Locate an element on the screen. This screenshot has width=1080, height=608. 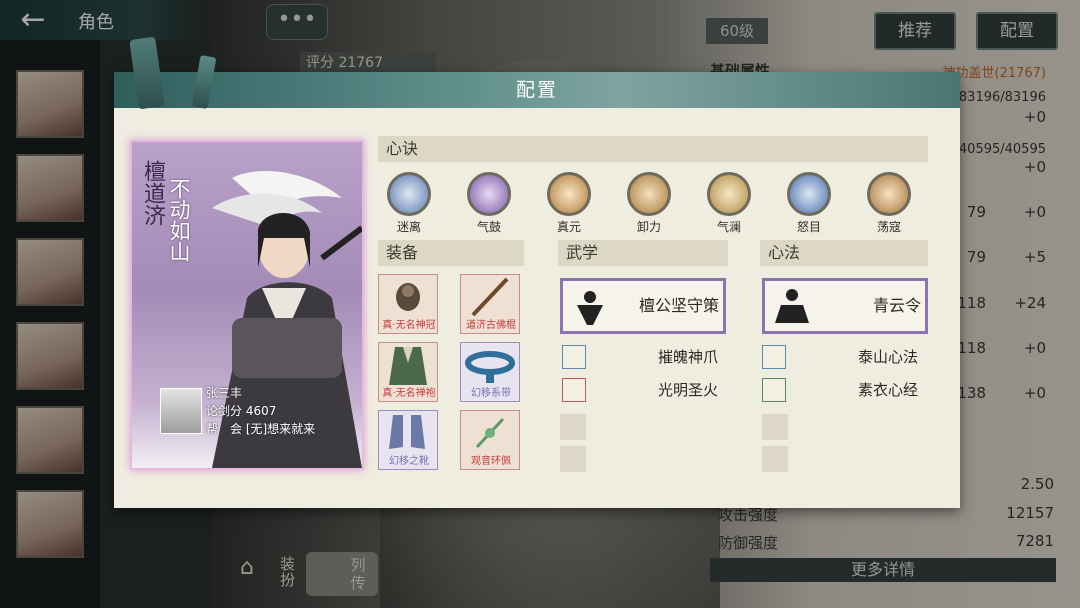
robe-icon is located at coordinates (408, 366).